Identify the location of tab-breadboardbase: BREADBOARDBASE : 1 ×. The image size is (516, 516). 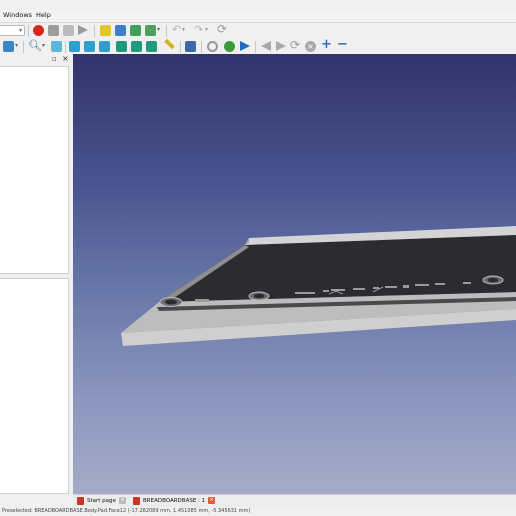
(174, 501).